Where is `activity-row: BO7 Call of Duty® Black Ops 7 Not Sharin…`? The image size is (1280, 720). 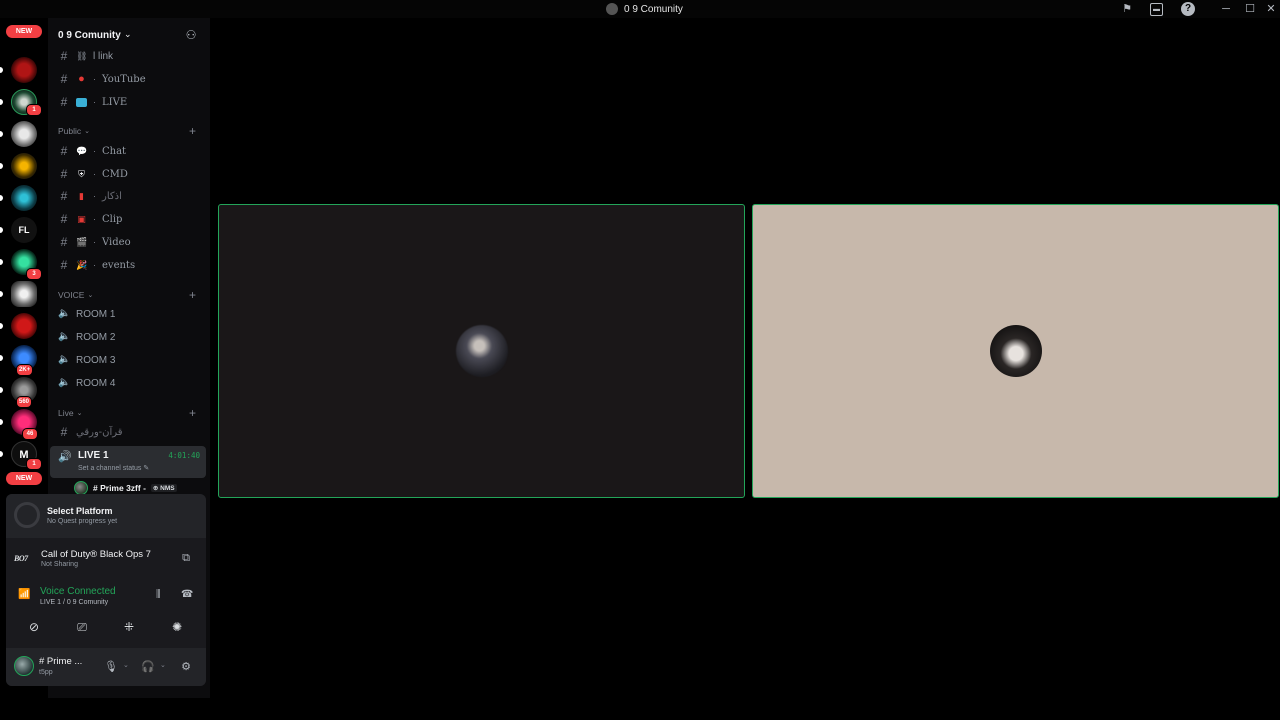 activity-row: BO7 Call of Duty® Black Ops 7 Not Sharin… is located at coordinates (106, 558).